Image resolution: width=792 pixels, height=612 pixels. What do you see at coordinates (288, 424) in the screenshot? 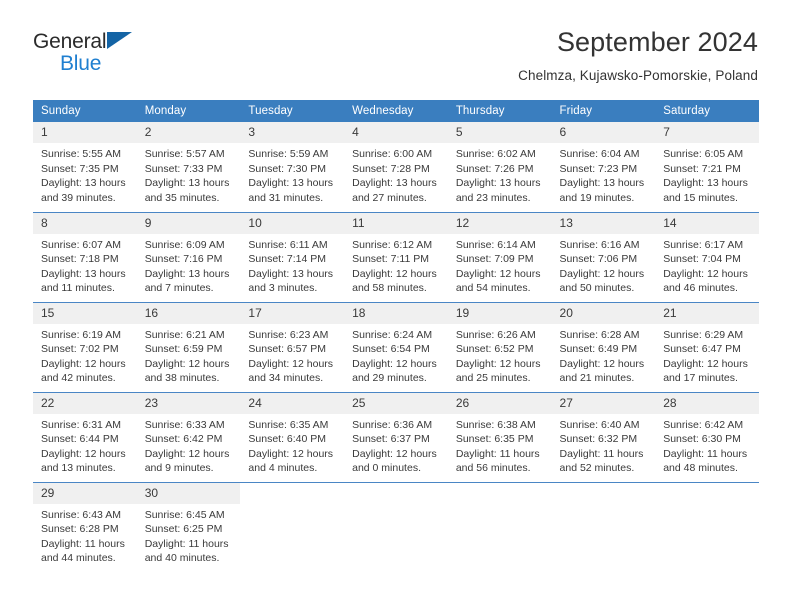
I see `sunrise-text: Sunrise: 6:35 AM` at bounding box center [288, 424].